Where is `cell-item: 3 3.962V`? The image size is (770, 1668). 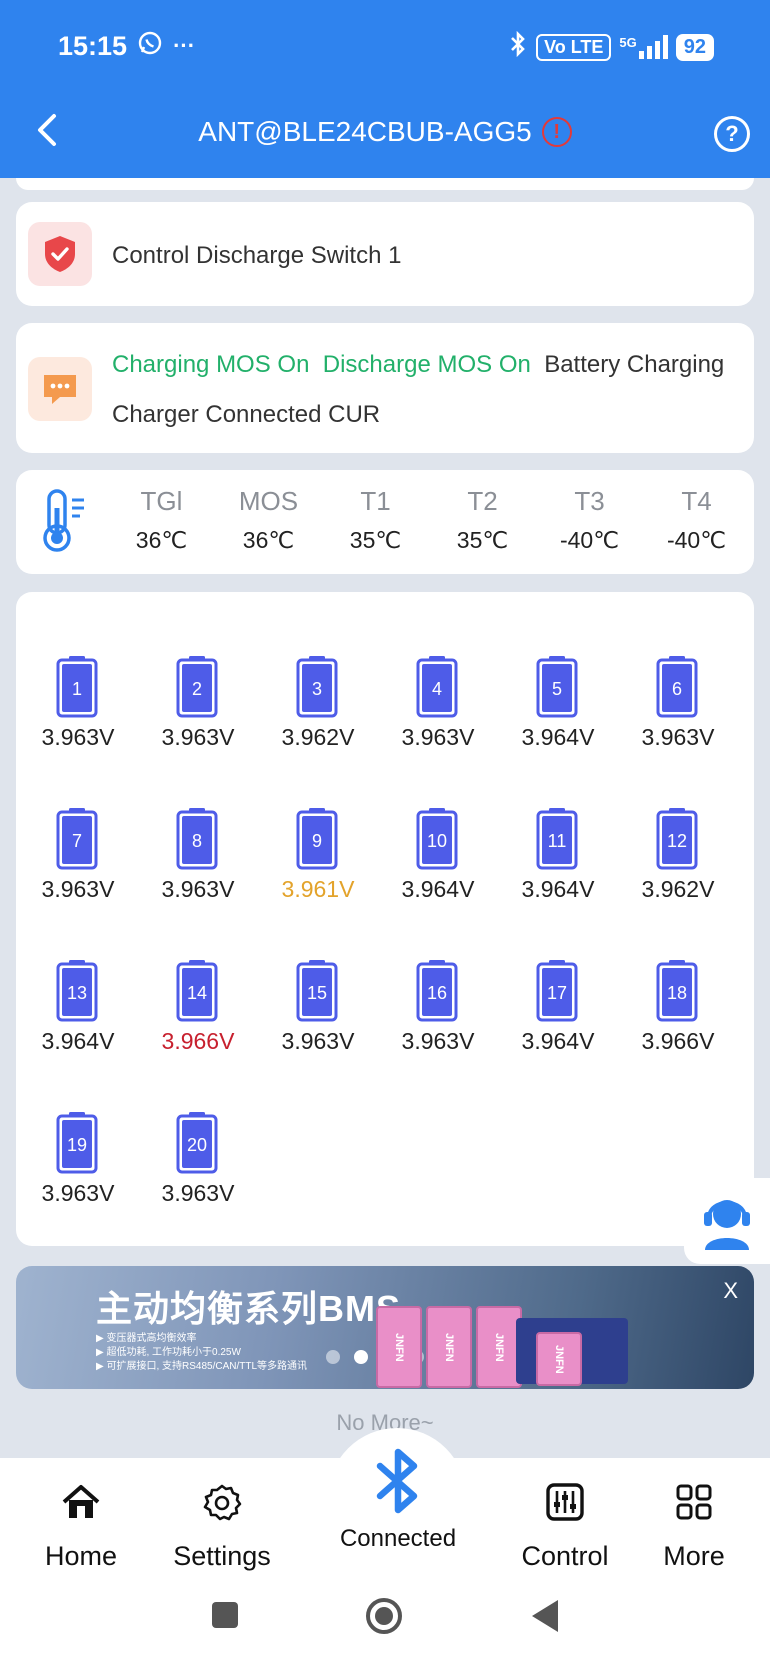 cell-item: 3 3.962V is located at coordinates (318, 716).